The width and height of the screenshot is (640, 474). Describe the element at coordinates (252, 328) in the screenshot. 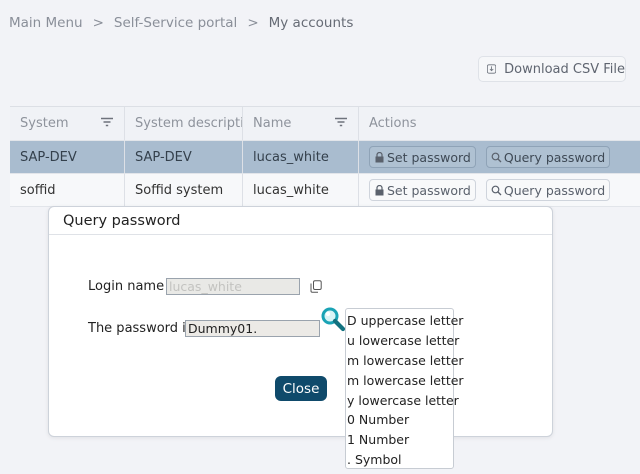

I see `password-field: Dummy01.` at that location.